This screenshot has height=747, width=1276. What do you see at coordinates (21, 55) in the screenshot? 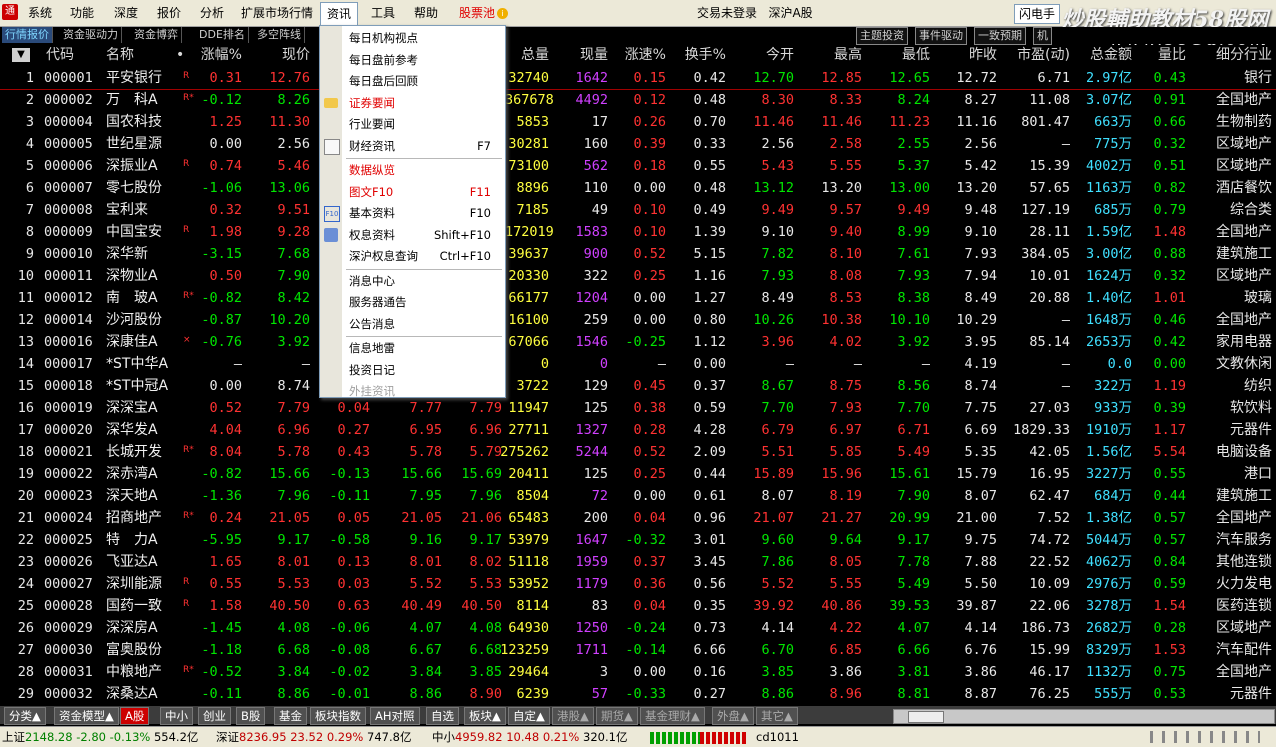
I see `sort-toggle: ▼` at bounding box center [21, 55].